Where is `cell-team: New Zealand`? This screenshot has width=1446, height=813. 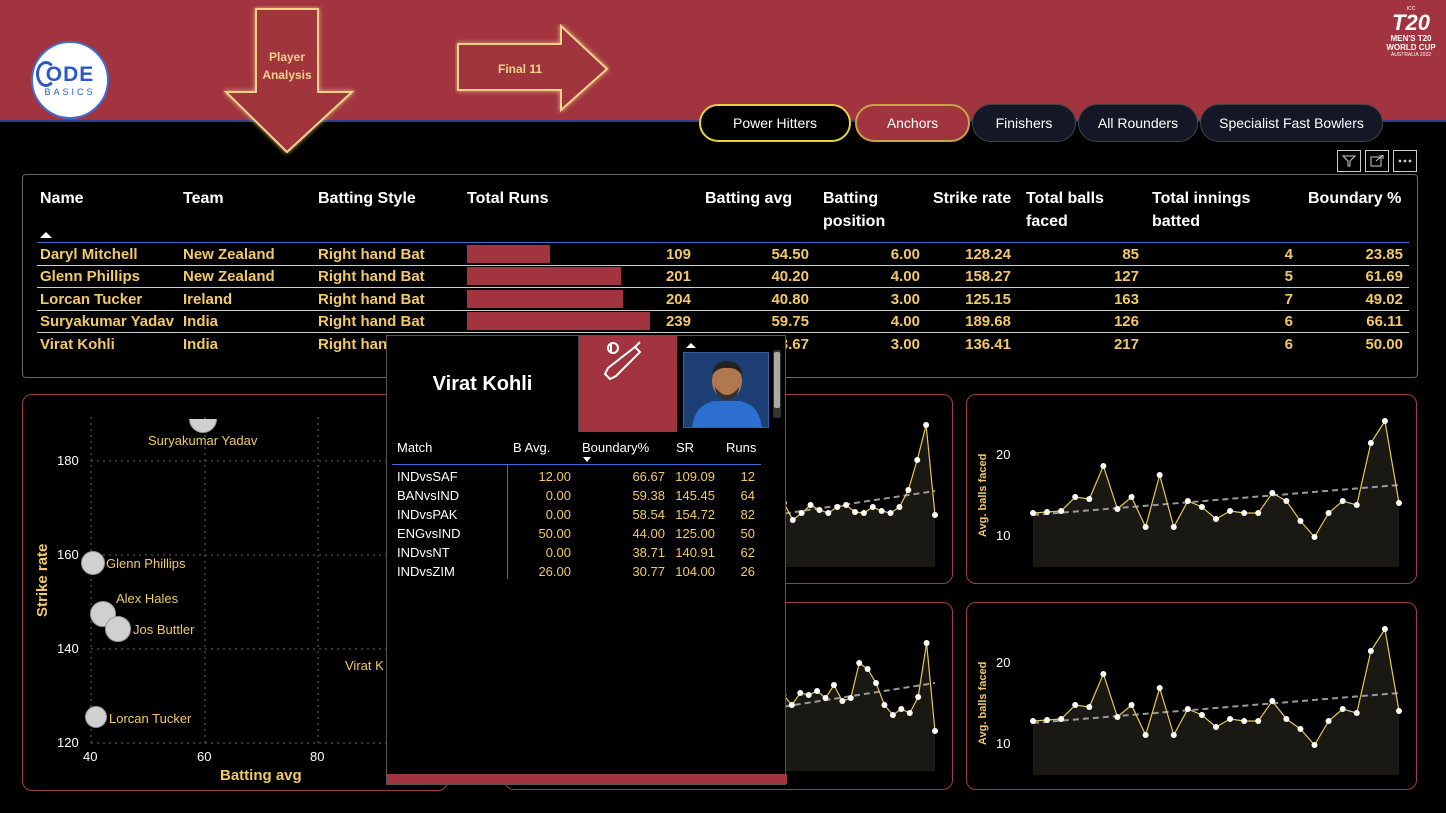
cell-team: New Zealand is located at coordinates (229, 255).